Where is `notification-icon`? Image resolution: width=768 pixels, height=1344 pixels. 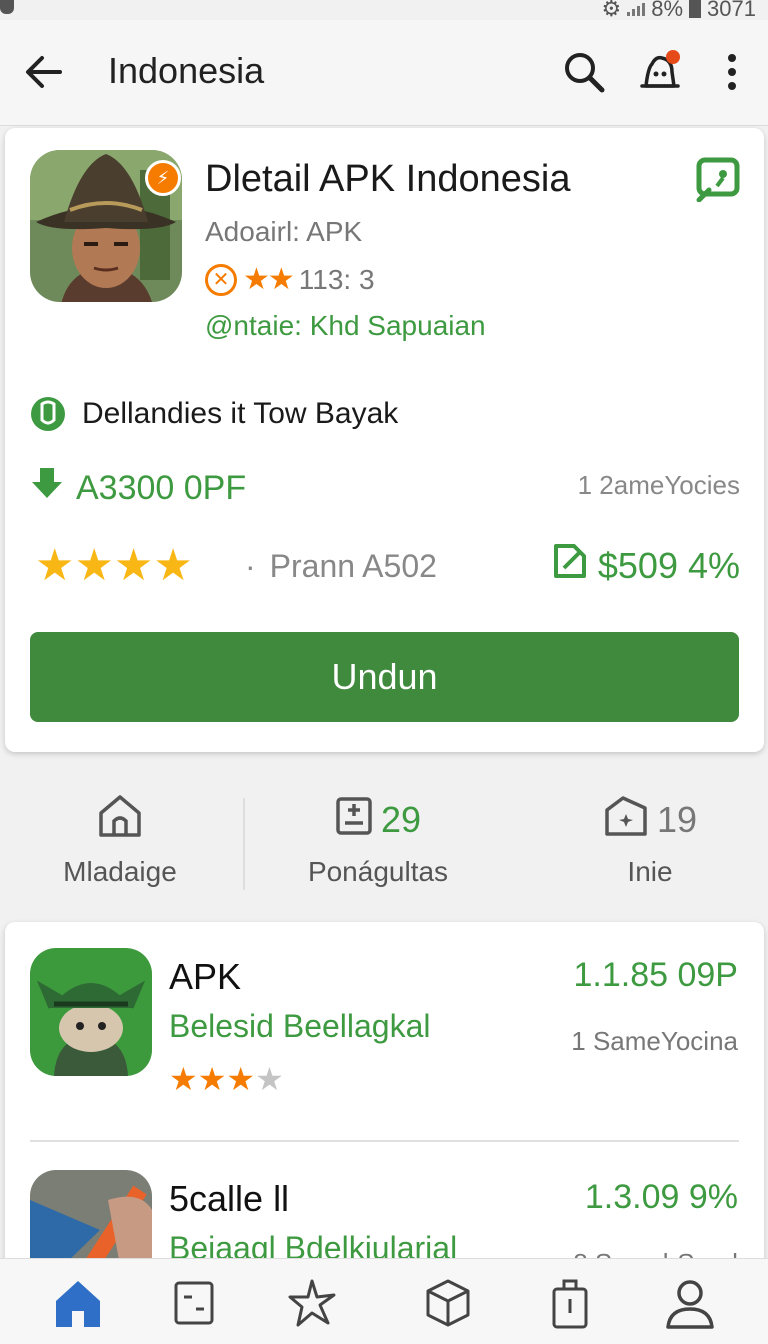 notification-icon is located at coordinates (7, 7).